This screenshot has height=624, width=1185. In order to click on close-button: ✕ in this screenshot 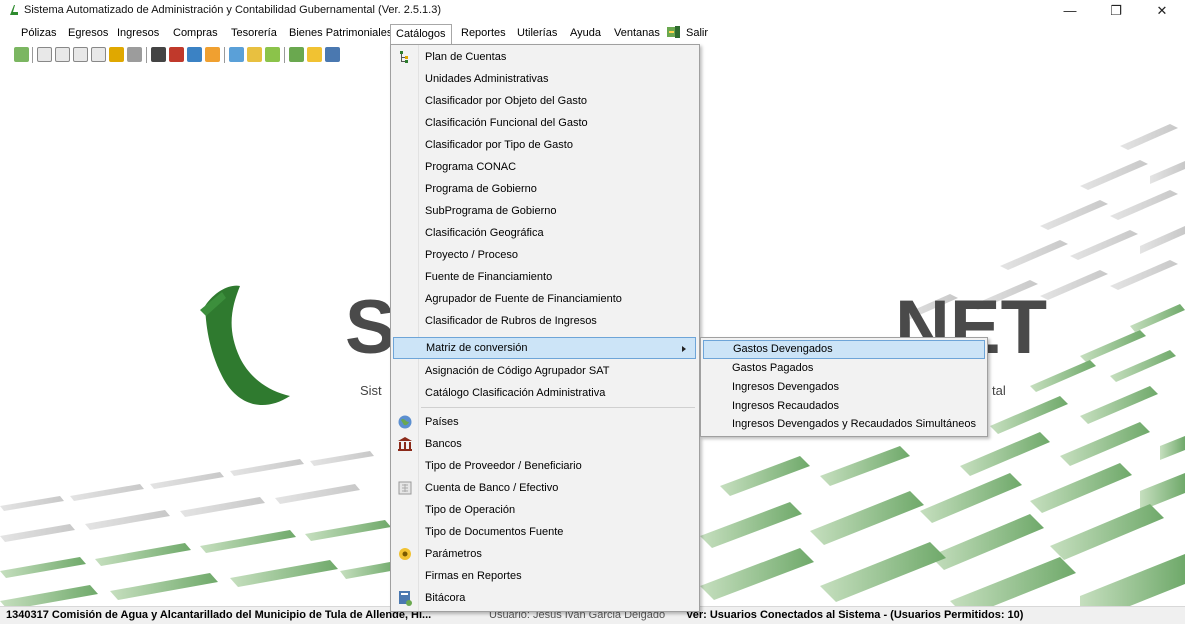, I will do `click(1162, 11)`.